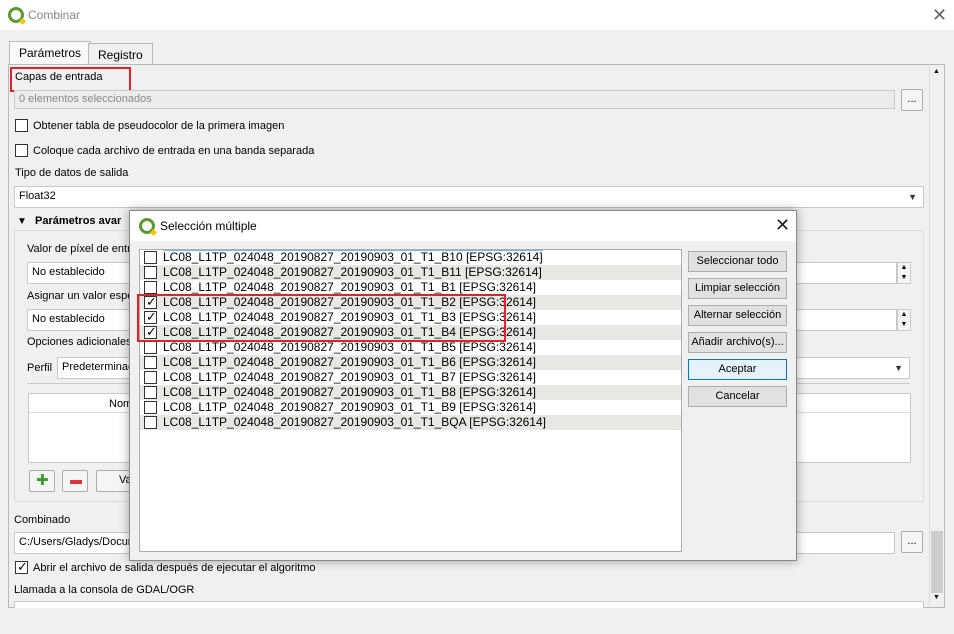 Image resolution: width=954 pixels, height=634 pixels. I want to click on remove-row-button, so click(75, 481).